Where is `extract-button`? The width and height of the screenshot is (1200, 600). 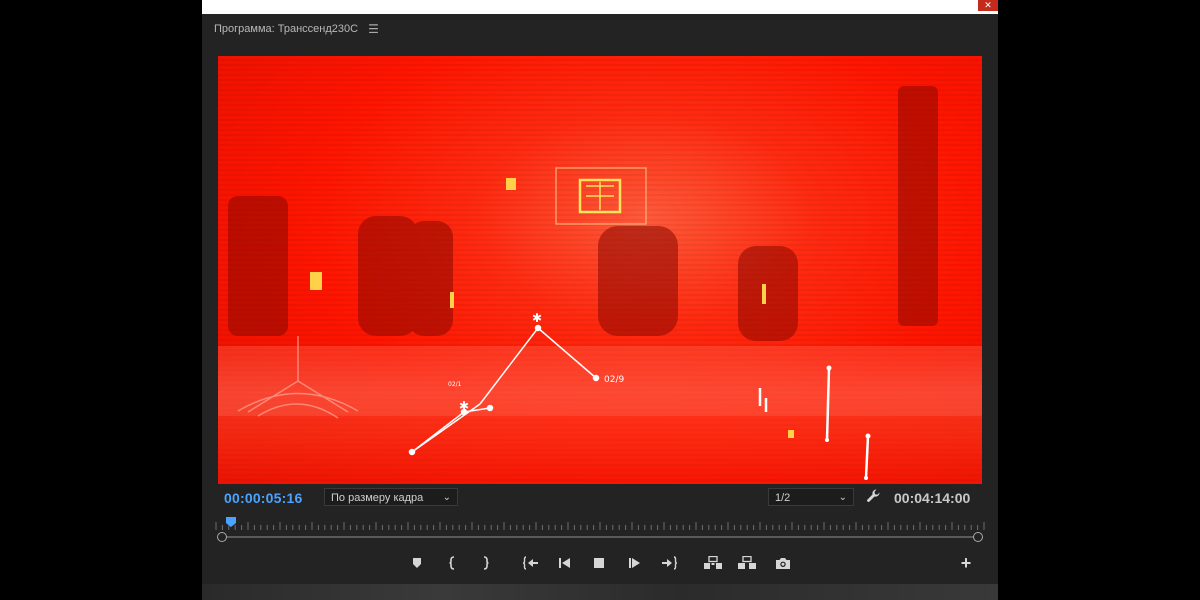
extract-button is located at coordinates (747, 563).